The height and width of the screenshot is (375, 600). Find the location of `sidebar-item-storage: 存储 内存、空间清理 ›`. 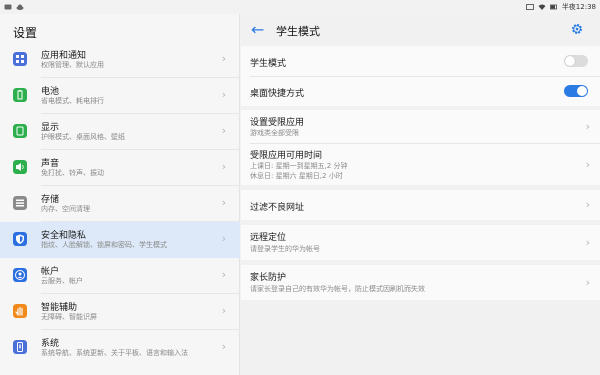

sidebar-item-storage: 存储 内存、空间清理 › is located at coordinates (120, 204).